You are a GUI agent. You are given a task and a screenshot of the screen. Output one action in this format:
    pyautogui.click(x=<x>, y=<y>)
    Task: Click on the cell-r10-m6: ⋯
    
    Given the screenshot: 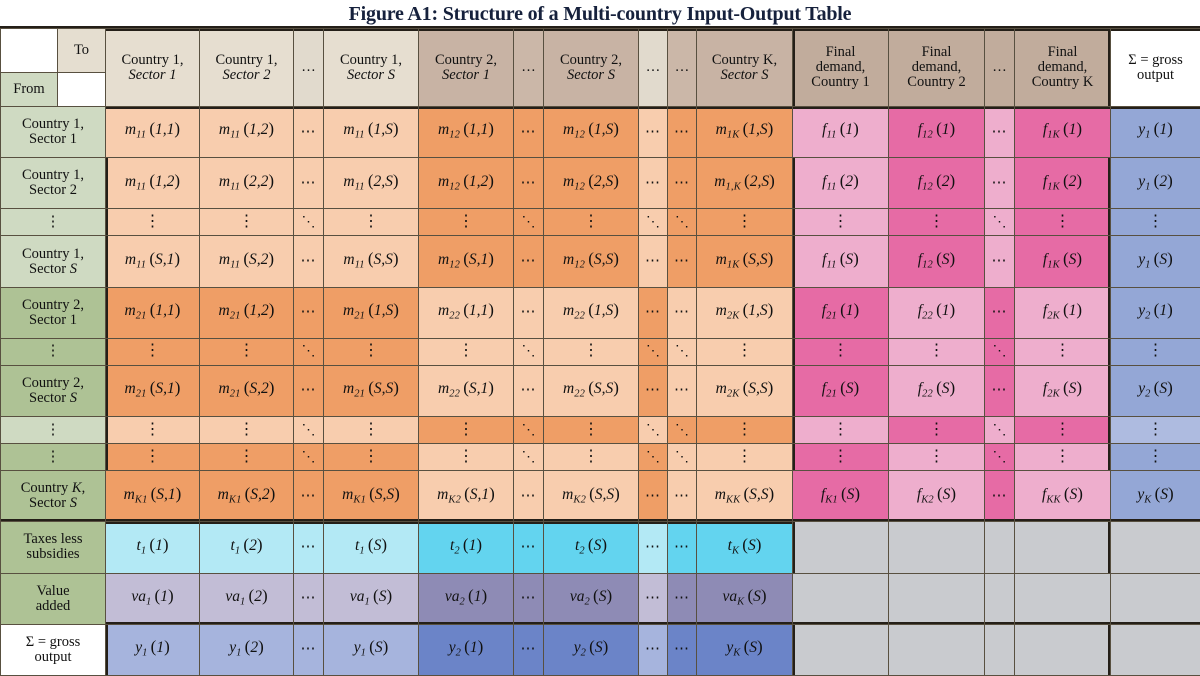 What is the action you would take?
    pyautogui.click(x=529, y=496)
    